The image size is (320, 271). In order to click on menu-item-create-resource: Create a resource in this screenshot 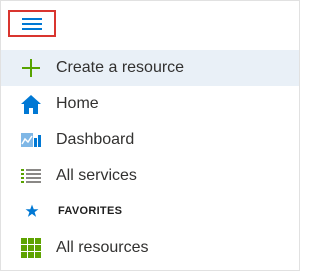, I will do `click(150, 68)`.